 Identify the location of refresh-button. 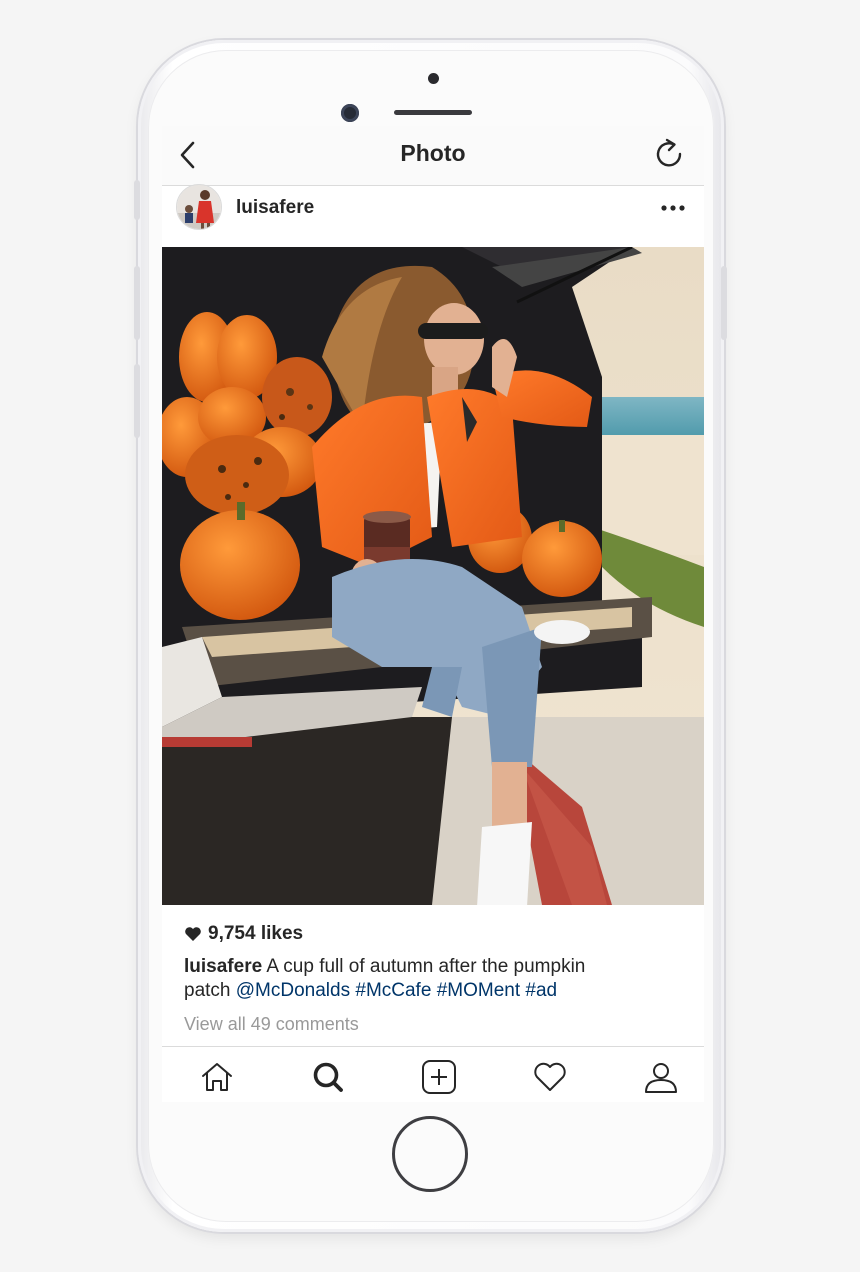
(669, 154).